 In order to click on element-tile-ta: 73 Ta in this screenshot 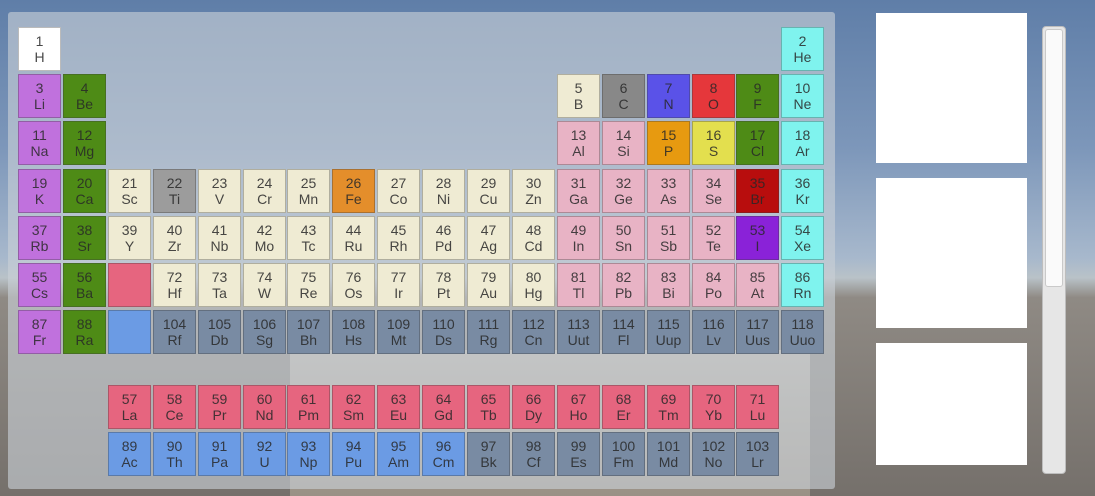, I will do `click(219, 285)`.